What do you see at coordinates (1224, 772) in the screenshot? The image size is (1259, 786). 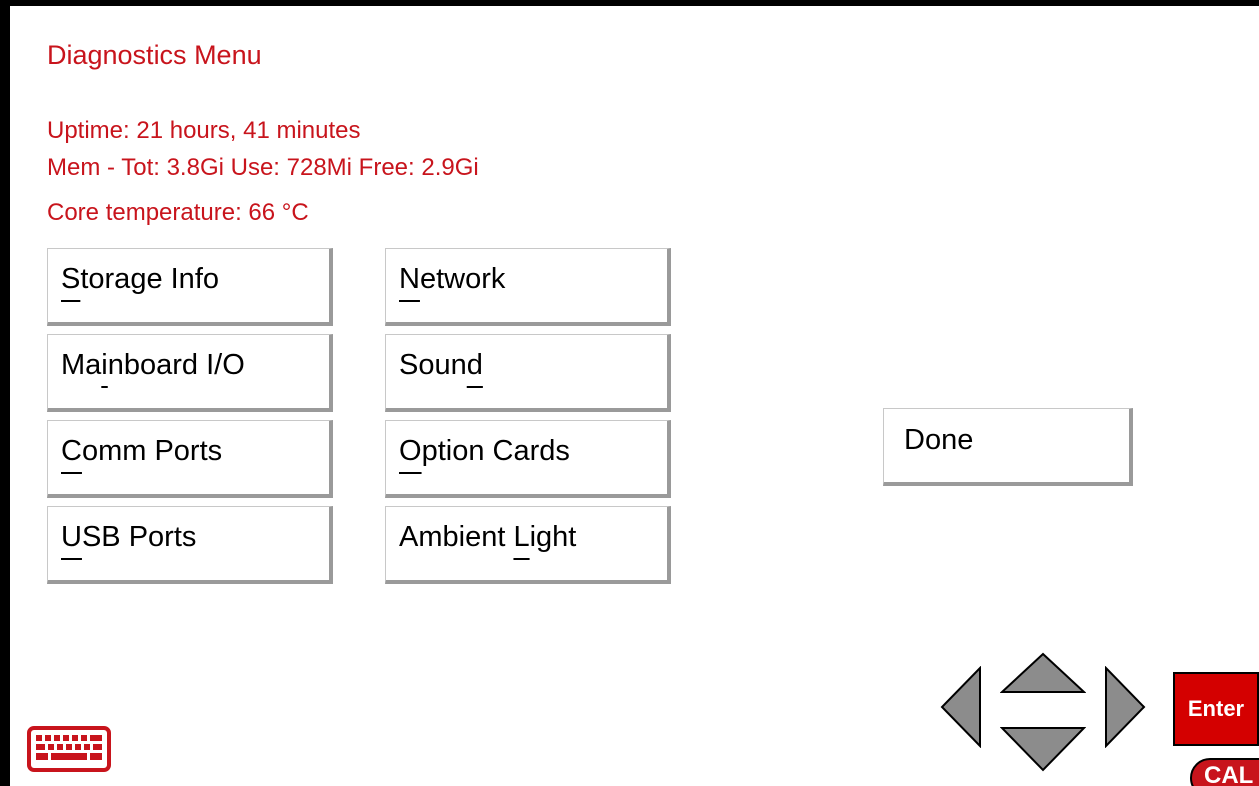 I see `cal-badge: CAL` at bounding box center [1224, 772].